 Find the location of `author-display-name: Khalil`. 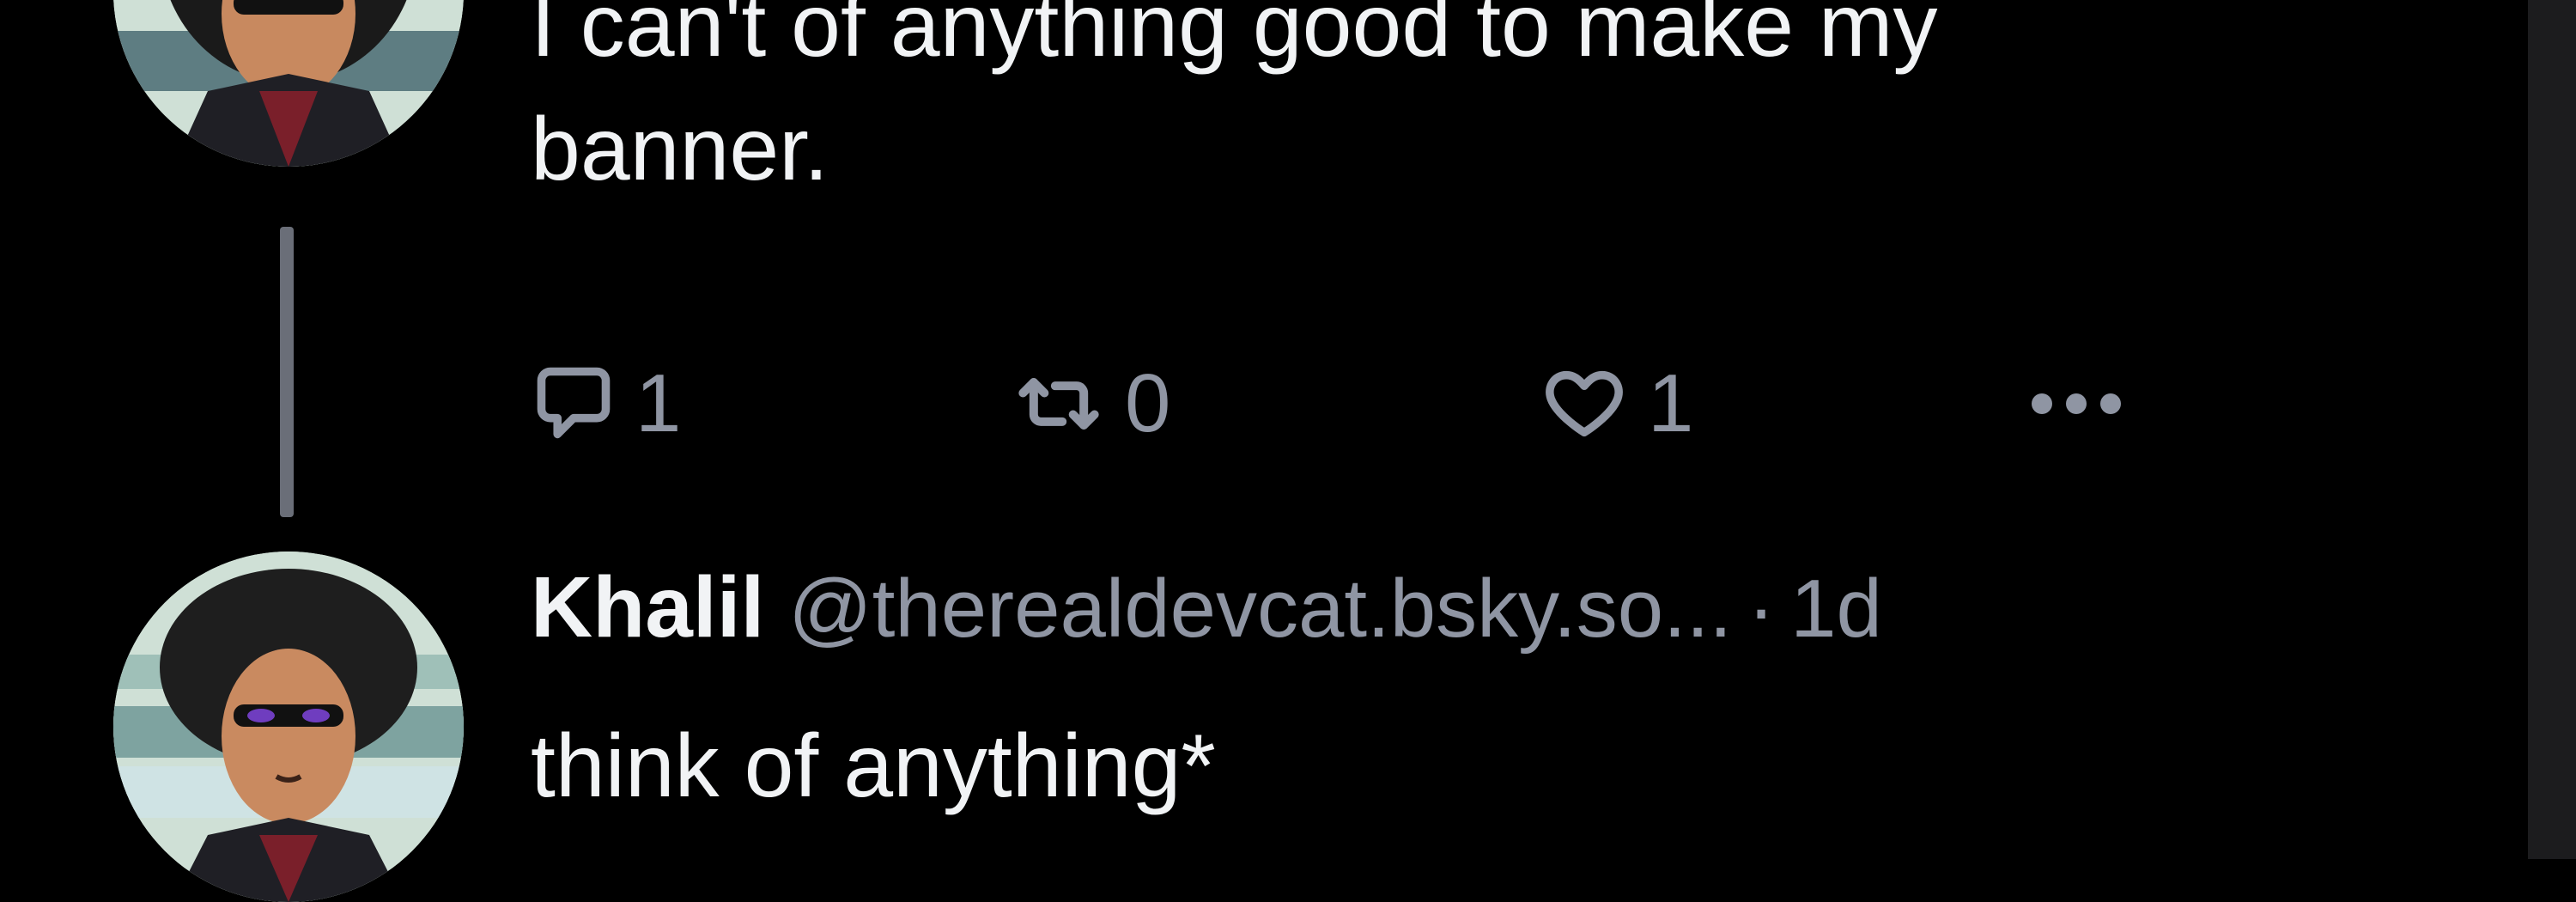

author-display-name: Khalil is located at coordinates (647, 607).